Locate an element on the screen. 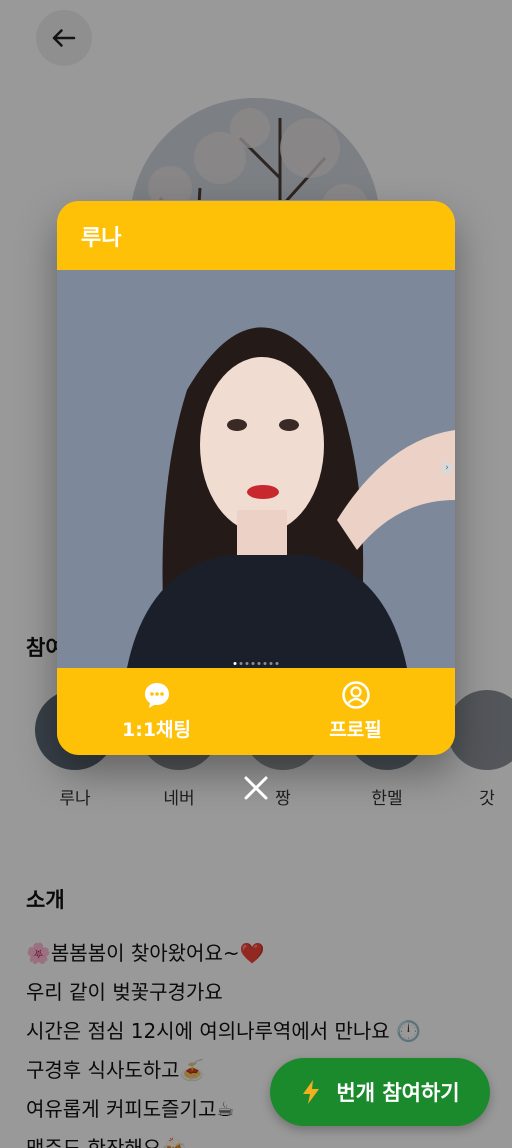  profile-button: 프로필 is located at coordinates (355, 711).